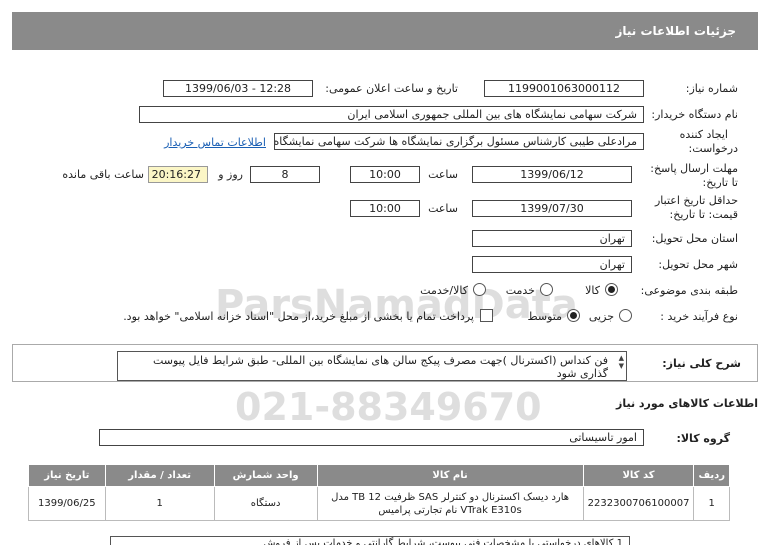  What do you see at coordinates (611, 289) in the screenshot?
I see `category-radio-goods` at bounding box center [611, 289].